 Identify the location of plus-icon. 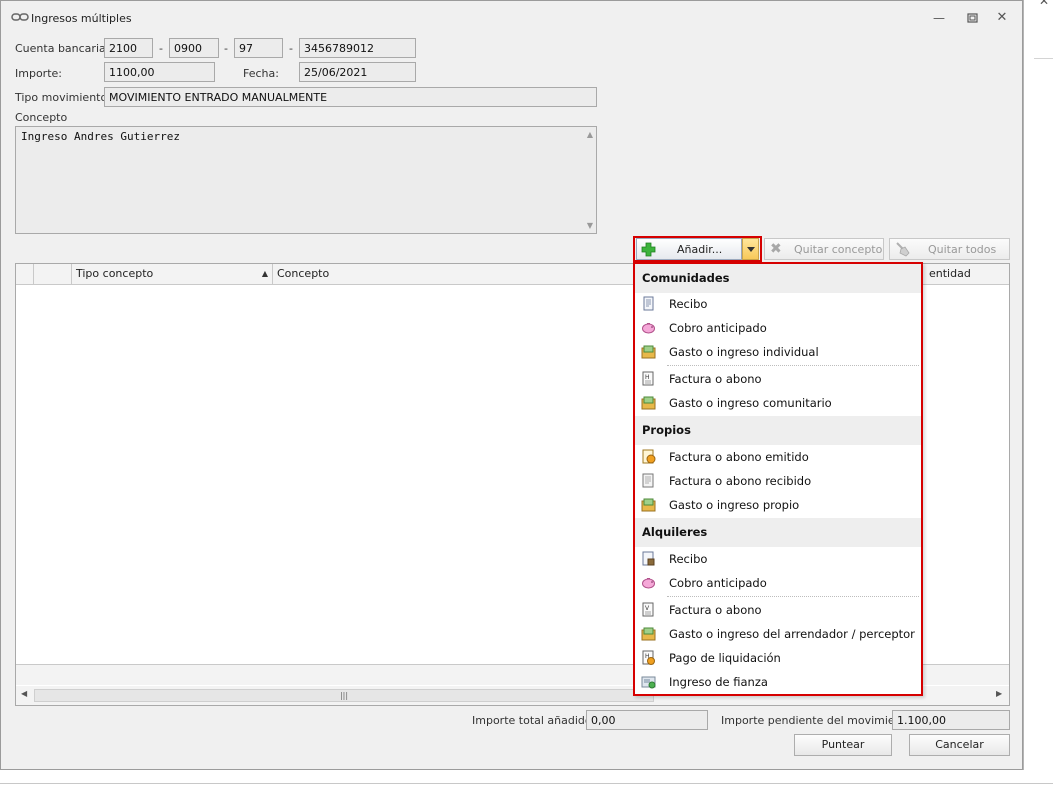
(648, 249).